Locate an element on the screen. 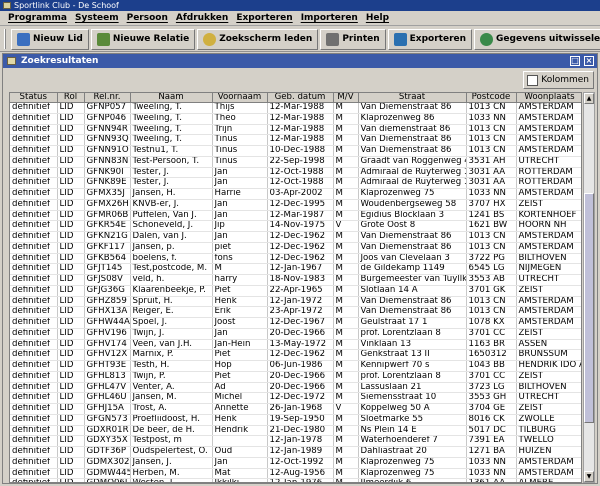  column-header: Naam is located at coordinates (171, 98).